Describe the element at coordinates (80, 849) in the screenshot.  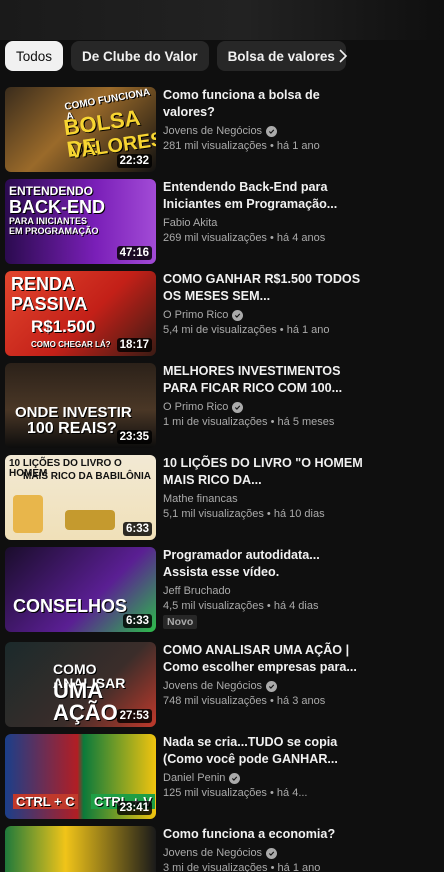
I see `video-thumbnail` at that location.